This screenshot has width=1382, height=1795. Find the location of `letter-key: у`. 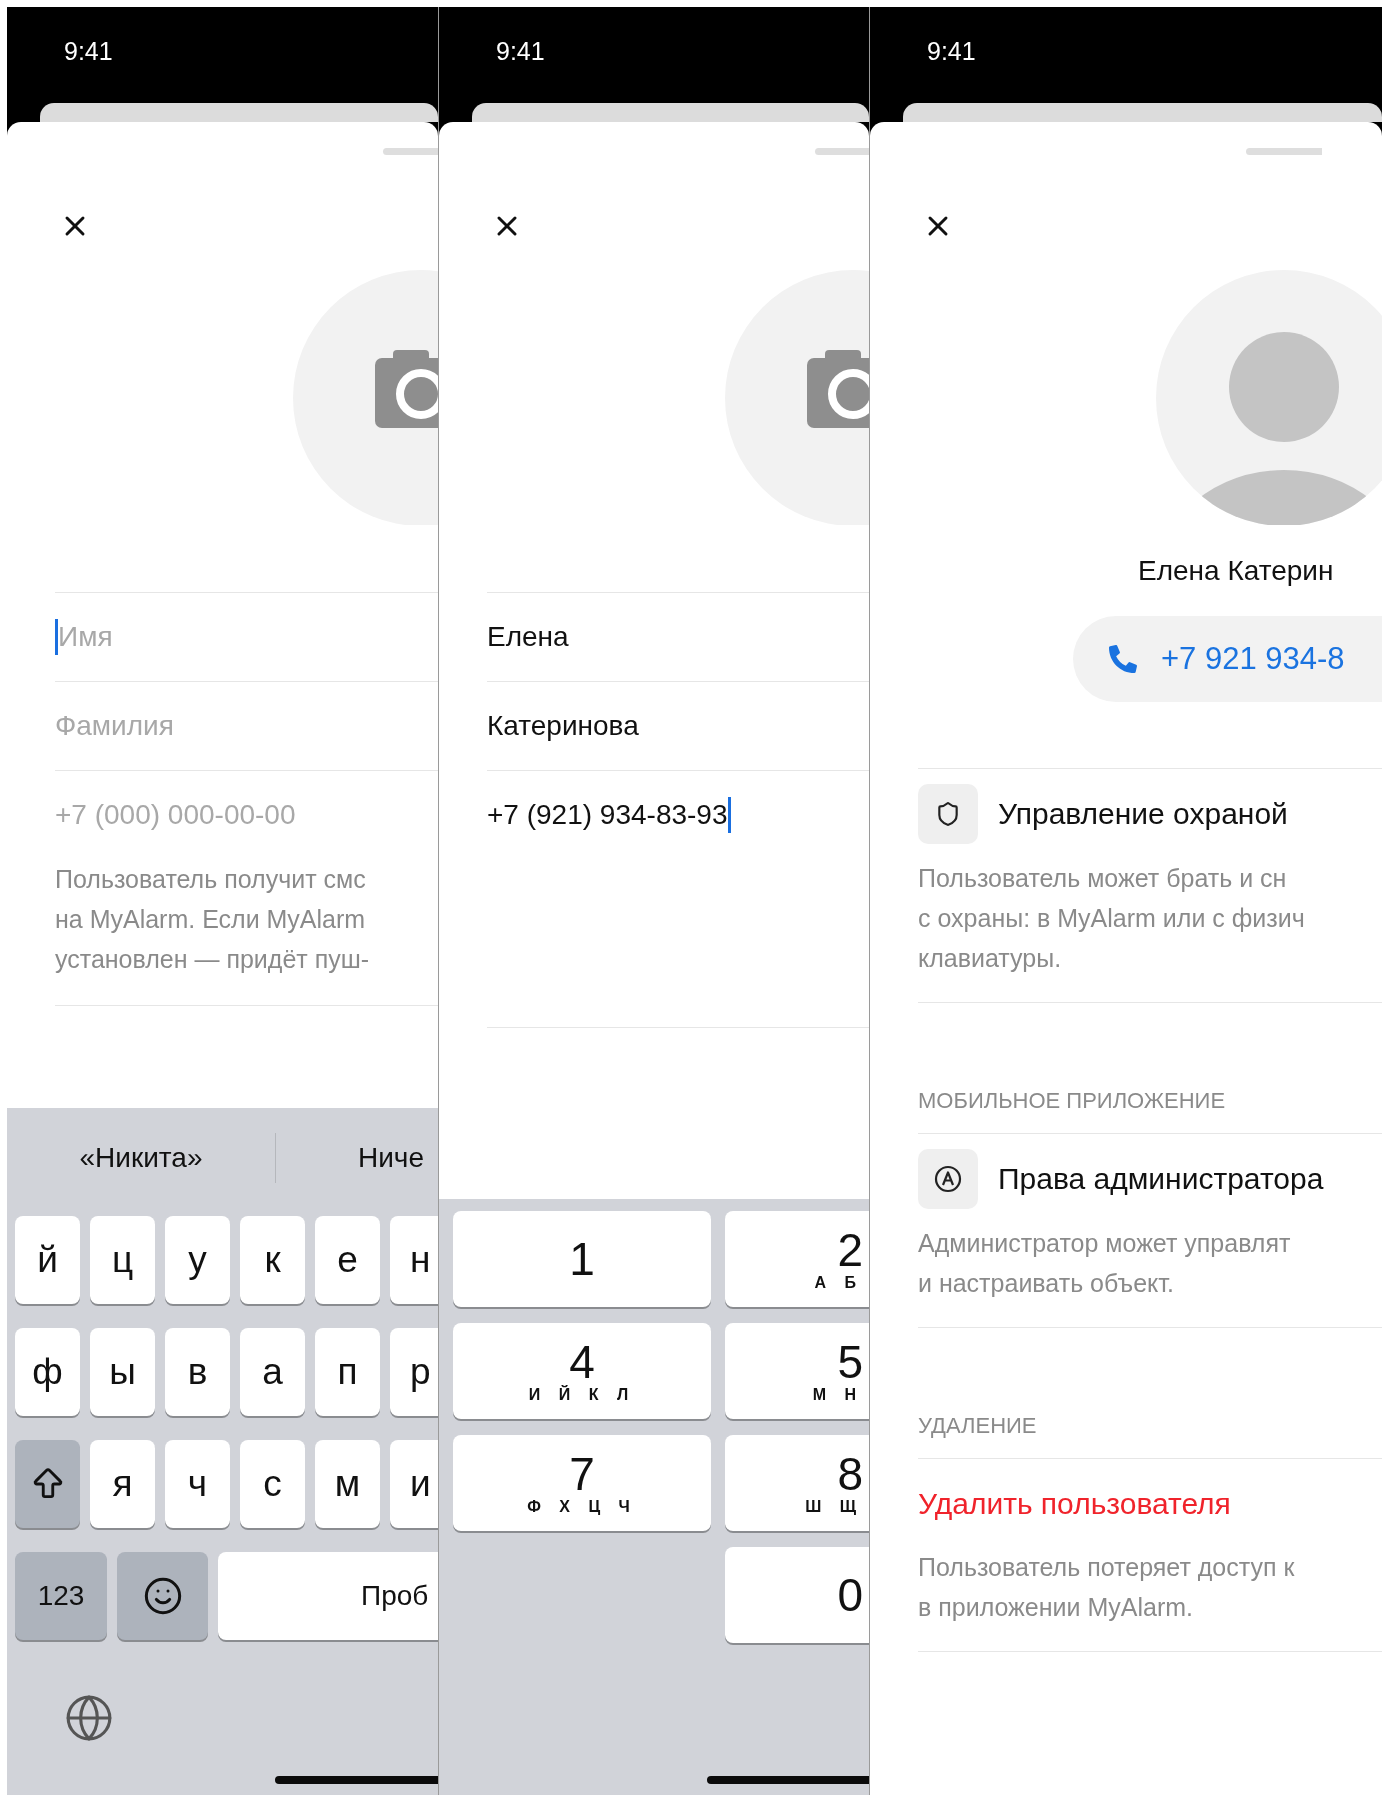

letter-key: у is located at coordinates (197, 1260).